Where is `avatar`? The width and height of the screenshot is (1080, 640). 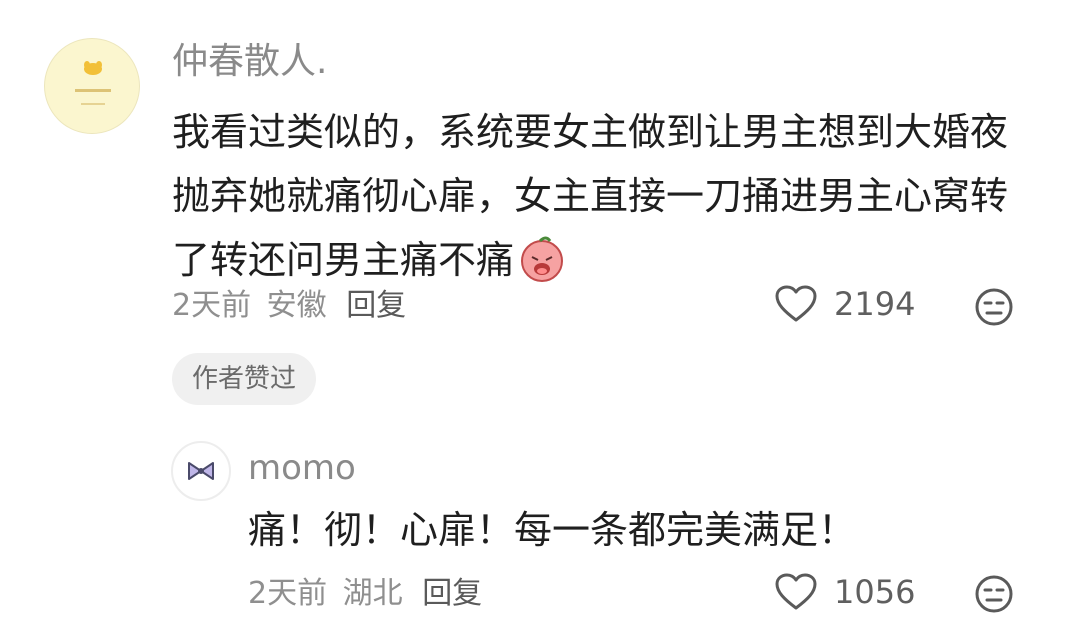
avatar is located at coordinates (92, 86).